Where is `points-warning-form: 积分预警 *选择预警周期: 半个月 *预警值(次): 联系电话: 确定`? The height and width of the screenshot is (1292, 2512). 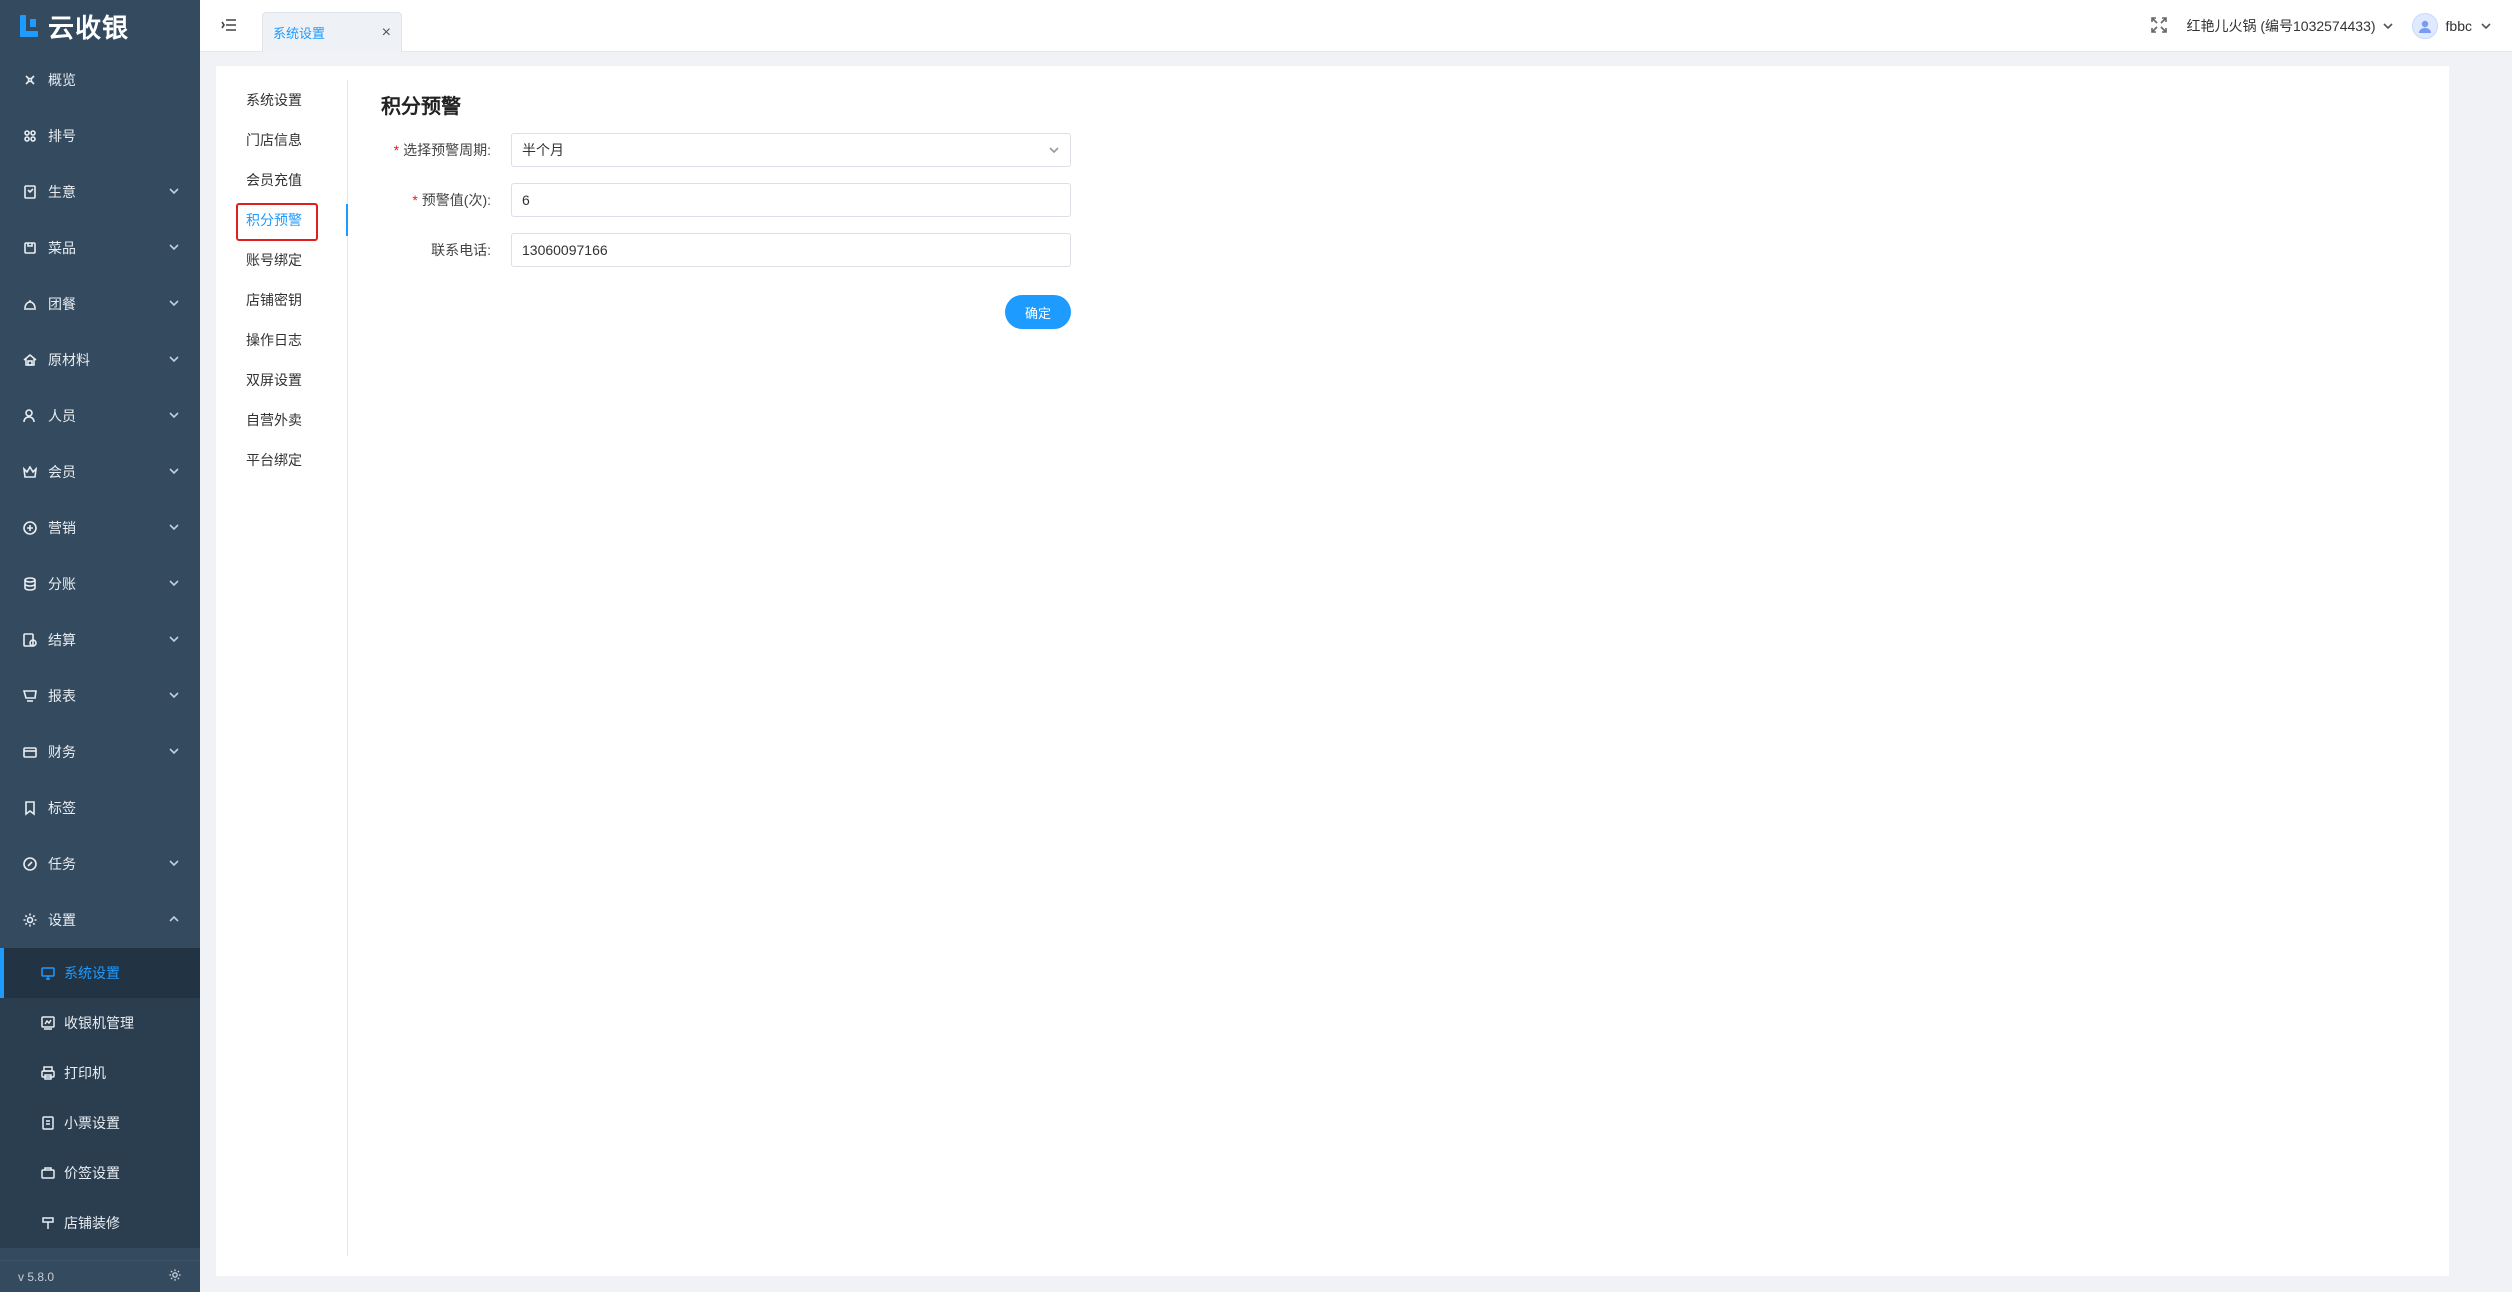 points-warning-form: 积分预警 *选择预警周期: 半个月 *预警值(次): 联系电话: 确定 is located at coordinates (726, 209).